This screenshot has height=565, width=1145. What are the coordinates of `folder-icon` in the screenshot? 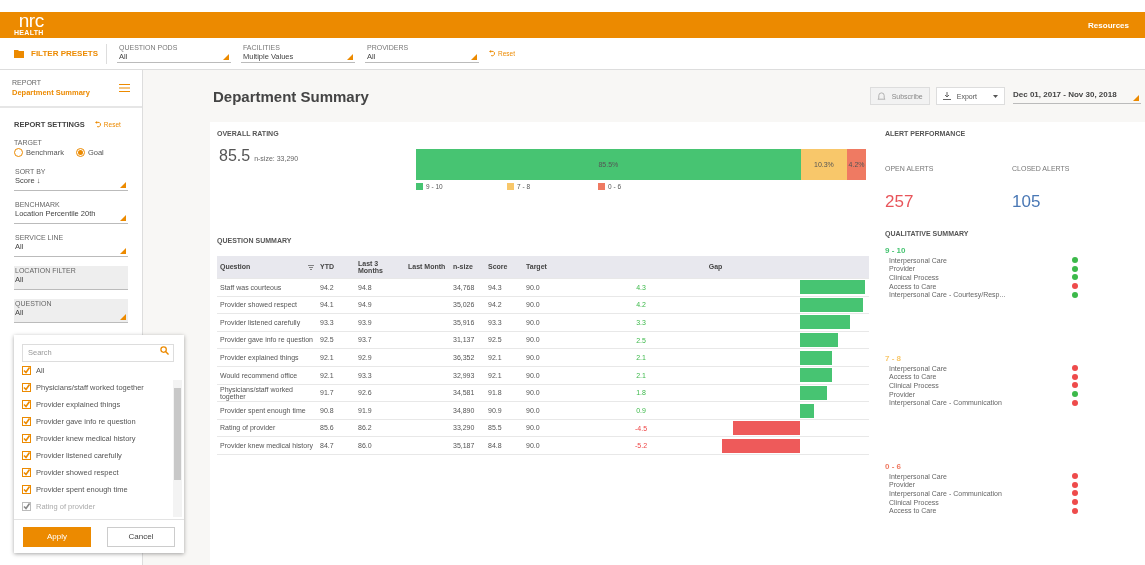 It's located at (19, 53).